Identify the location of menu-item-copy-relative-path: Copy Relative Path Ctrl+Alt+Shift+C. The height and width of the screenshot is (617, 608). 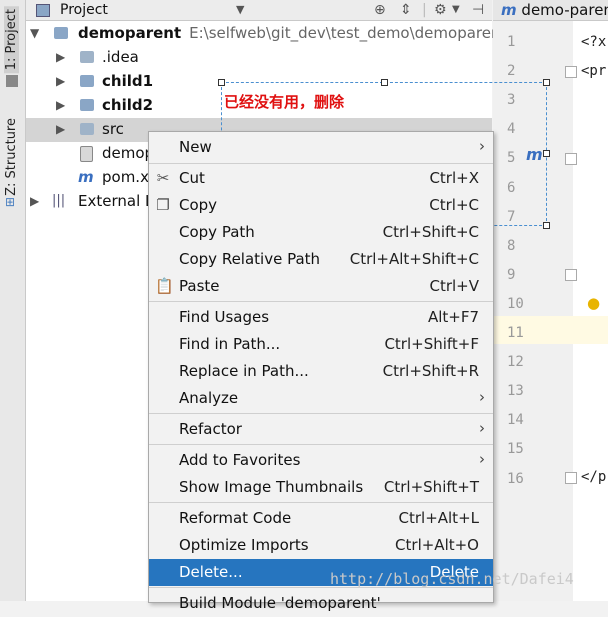
(321, 259).